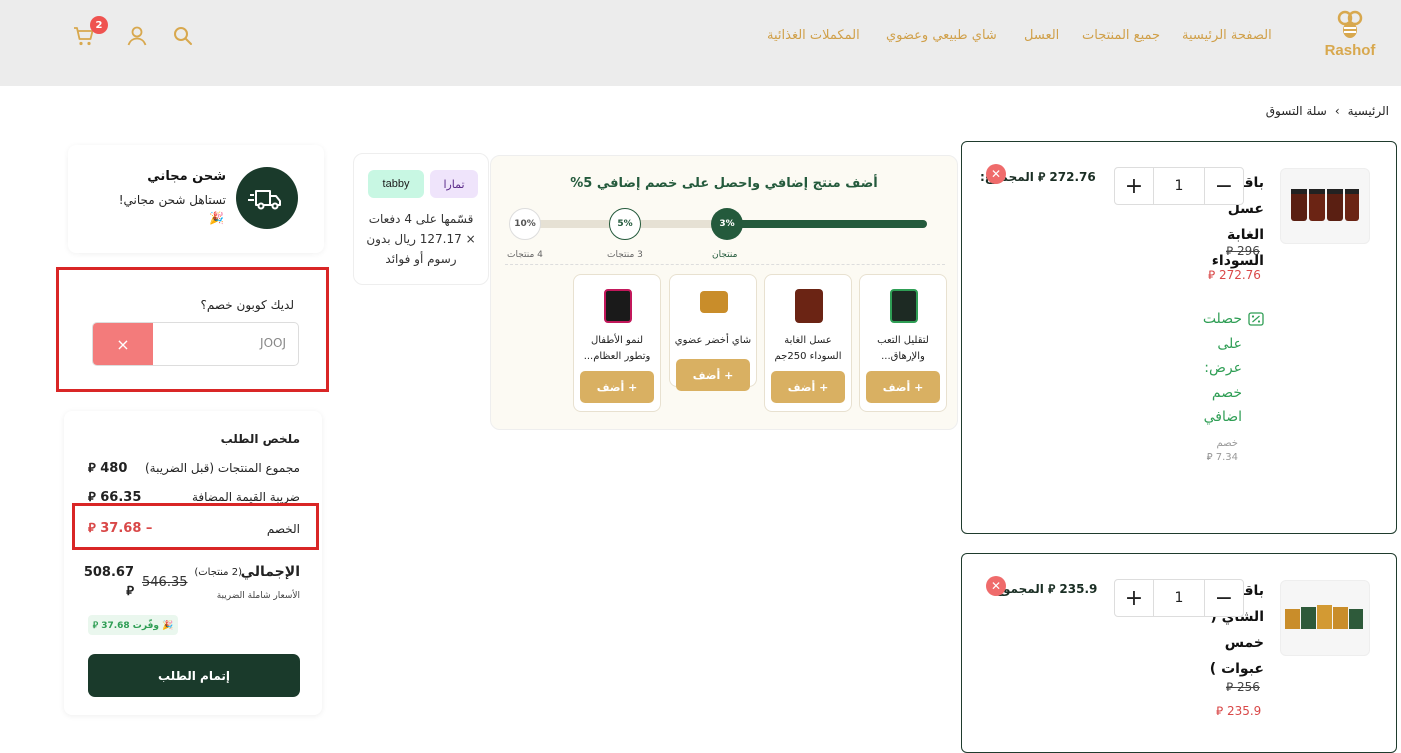  What do you see at coordinates (713, 332) in the screenshot?
I see `upsell-product-card: شاي أخضر عضوي + أضف` at bounding box center [713, 332].